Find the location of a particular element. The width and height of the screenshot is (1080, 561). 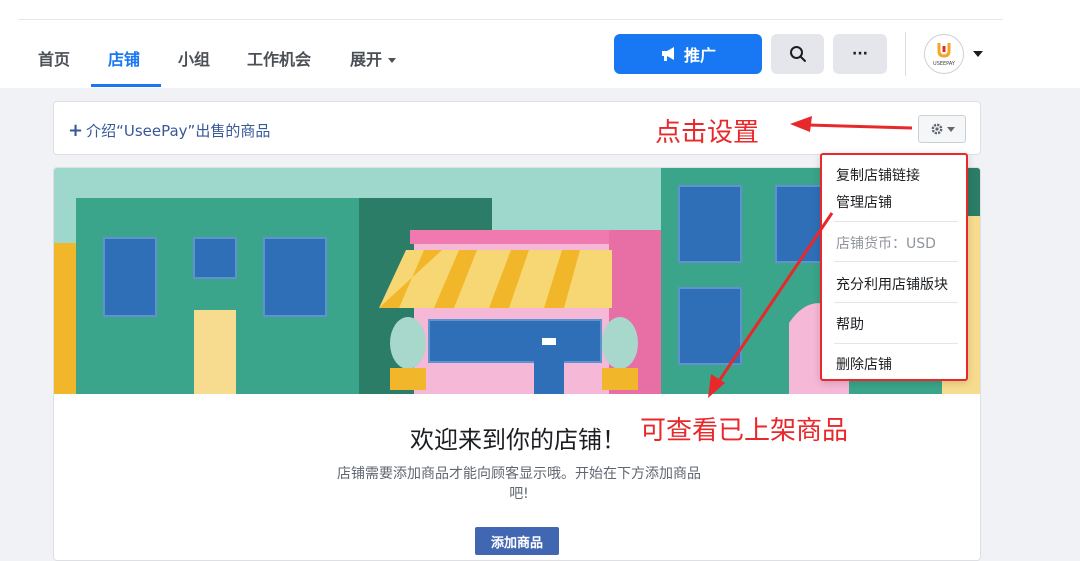

promote-button: 推广 is located at coordinates (688, 54).